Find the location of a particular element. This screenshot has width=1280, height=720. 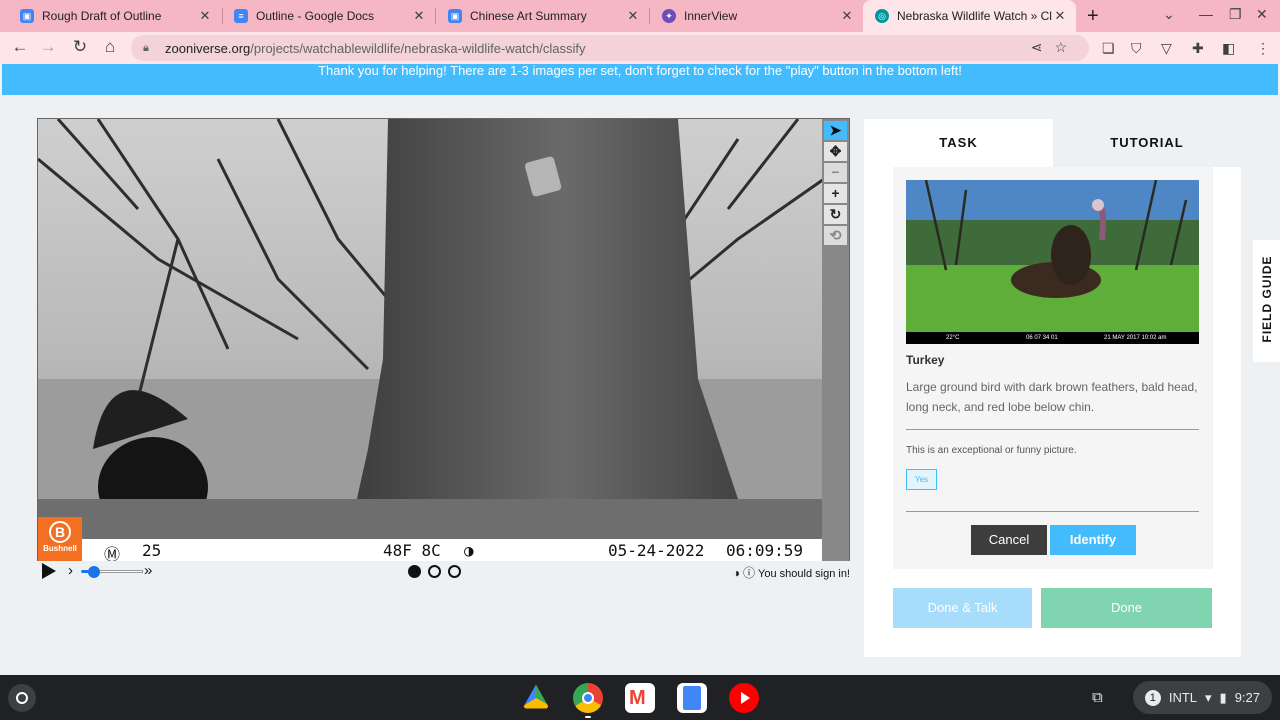

pointer-icon: ➤ is located at coordinates (835, 130).